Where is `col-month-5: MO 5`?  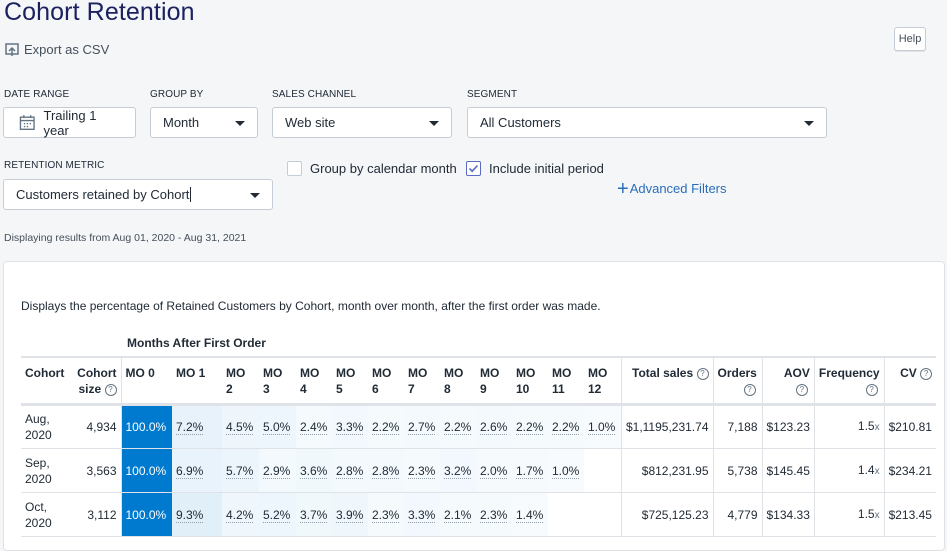
col-month-5: MO 5 is located at coordinates (350, 381).